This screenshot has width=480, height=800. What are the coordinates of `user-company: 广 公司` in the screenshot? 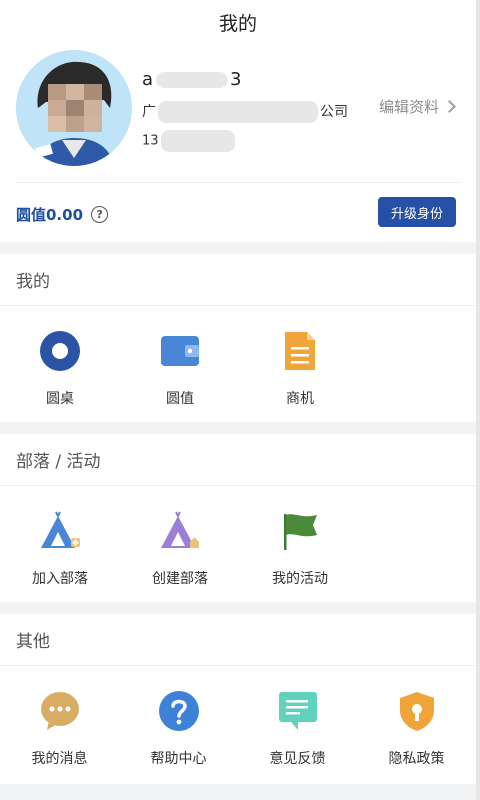 It's located at (245, 112).